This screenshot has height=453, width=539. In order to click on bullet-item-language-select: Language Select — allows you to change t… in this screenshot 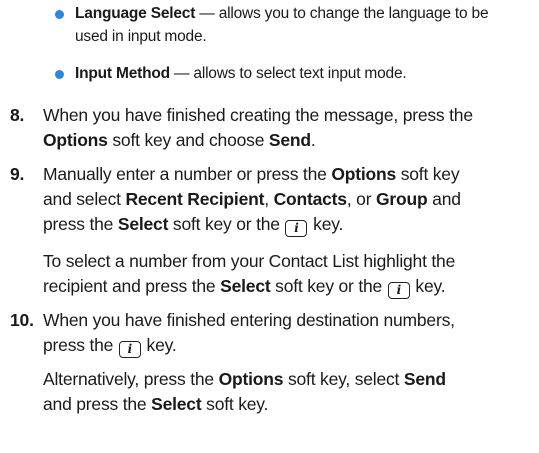, I will do `click(295, 25)`.